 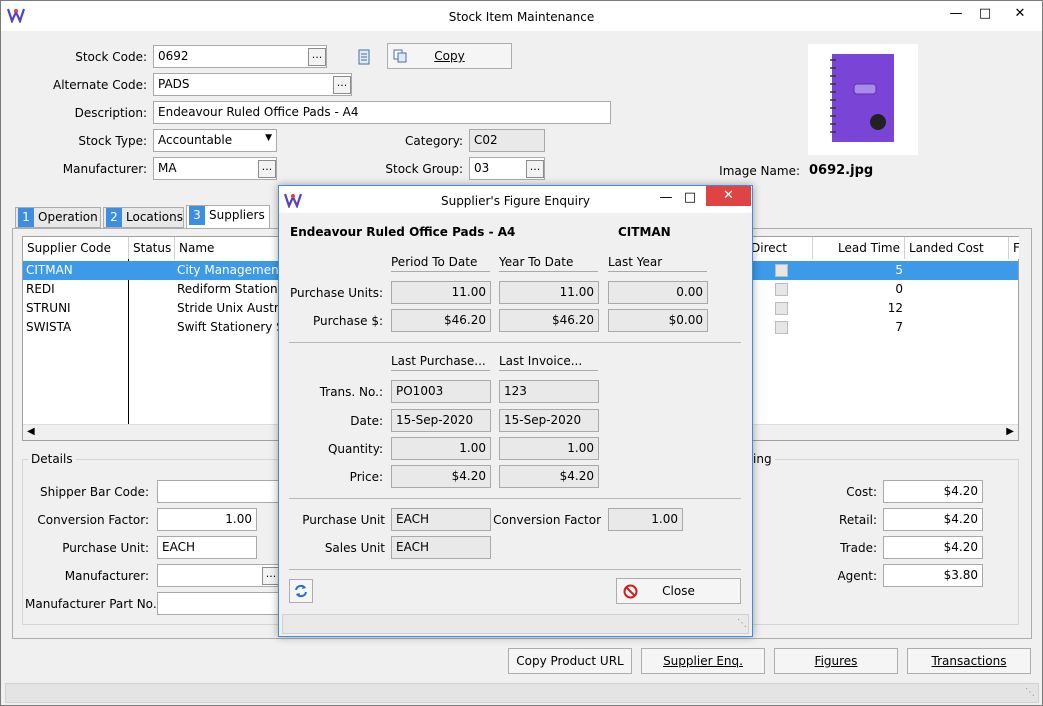 I want to click on purchase-units-ptd: 11.00, so click(x=441, y=292).